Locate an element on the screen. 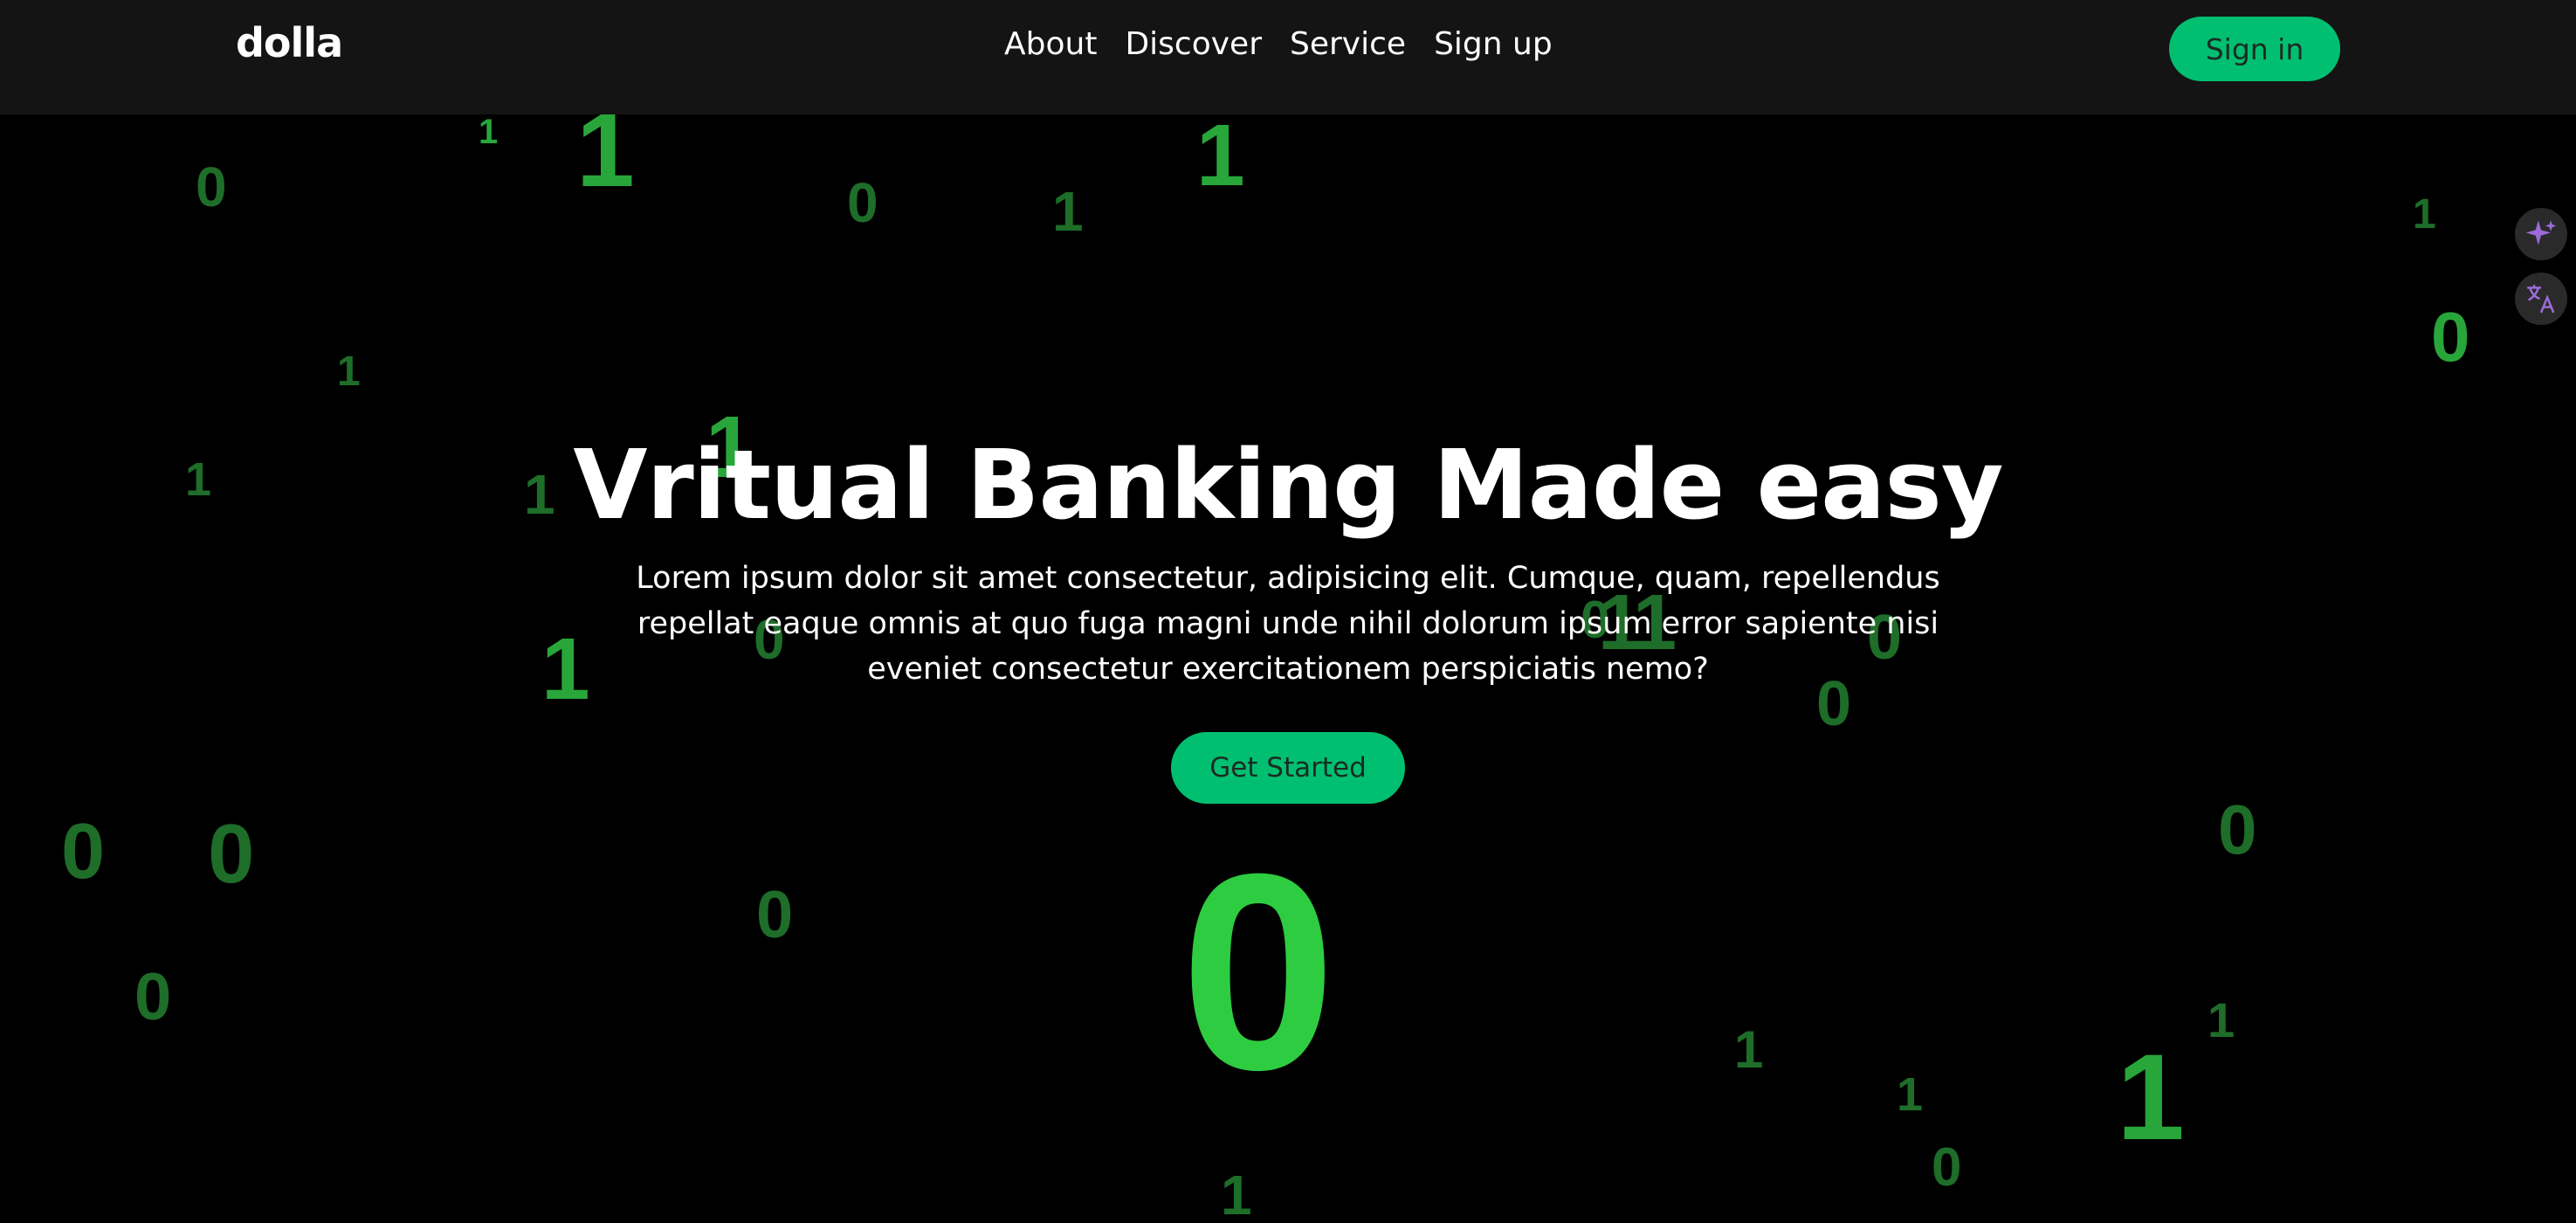  nav-links: About Discover Service Sign up is located at coordinates (1278, 44).